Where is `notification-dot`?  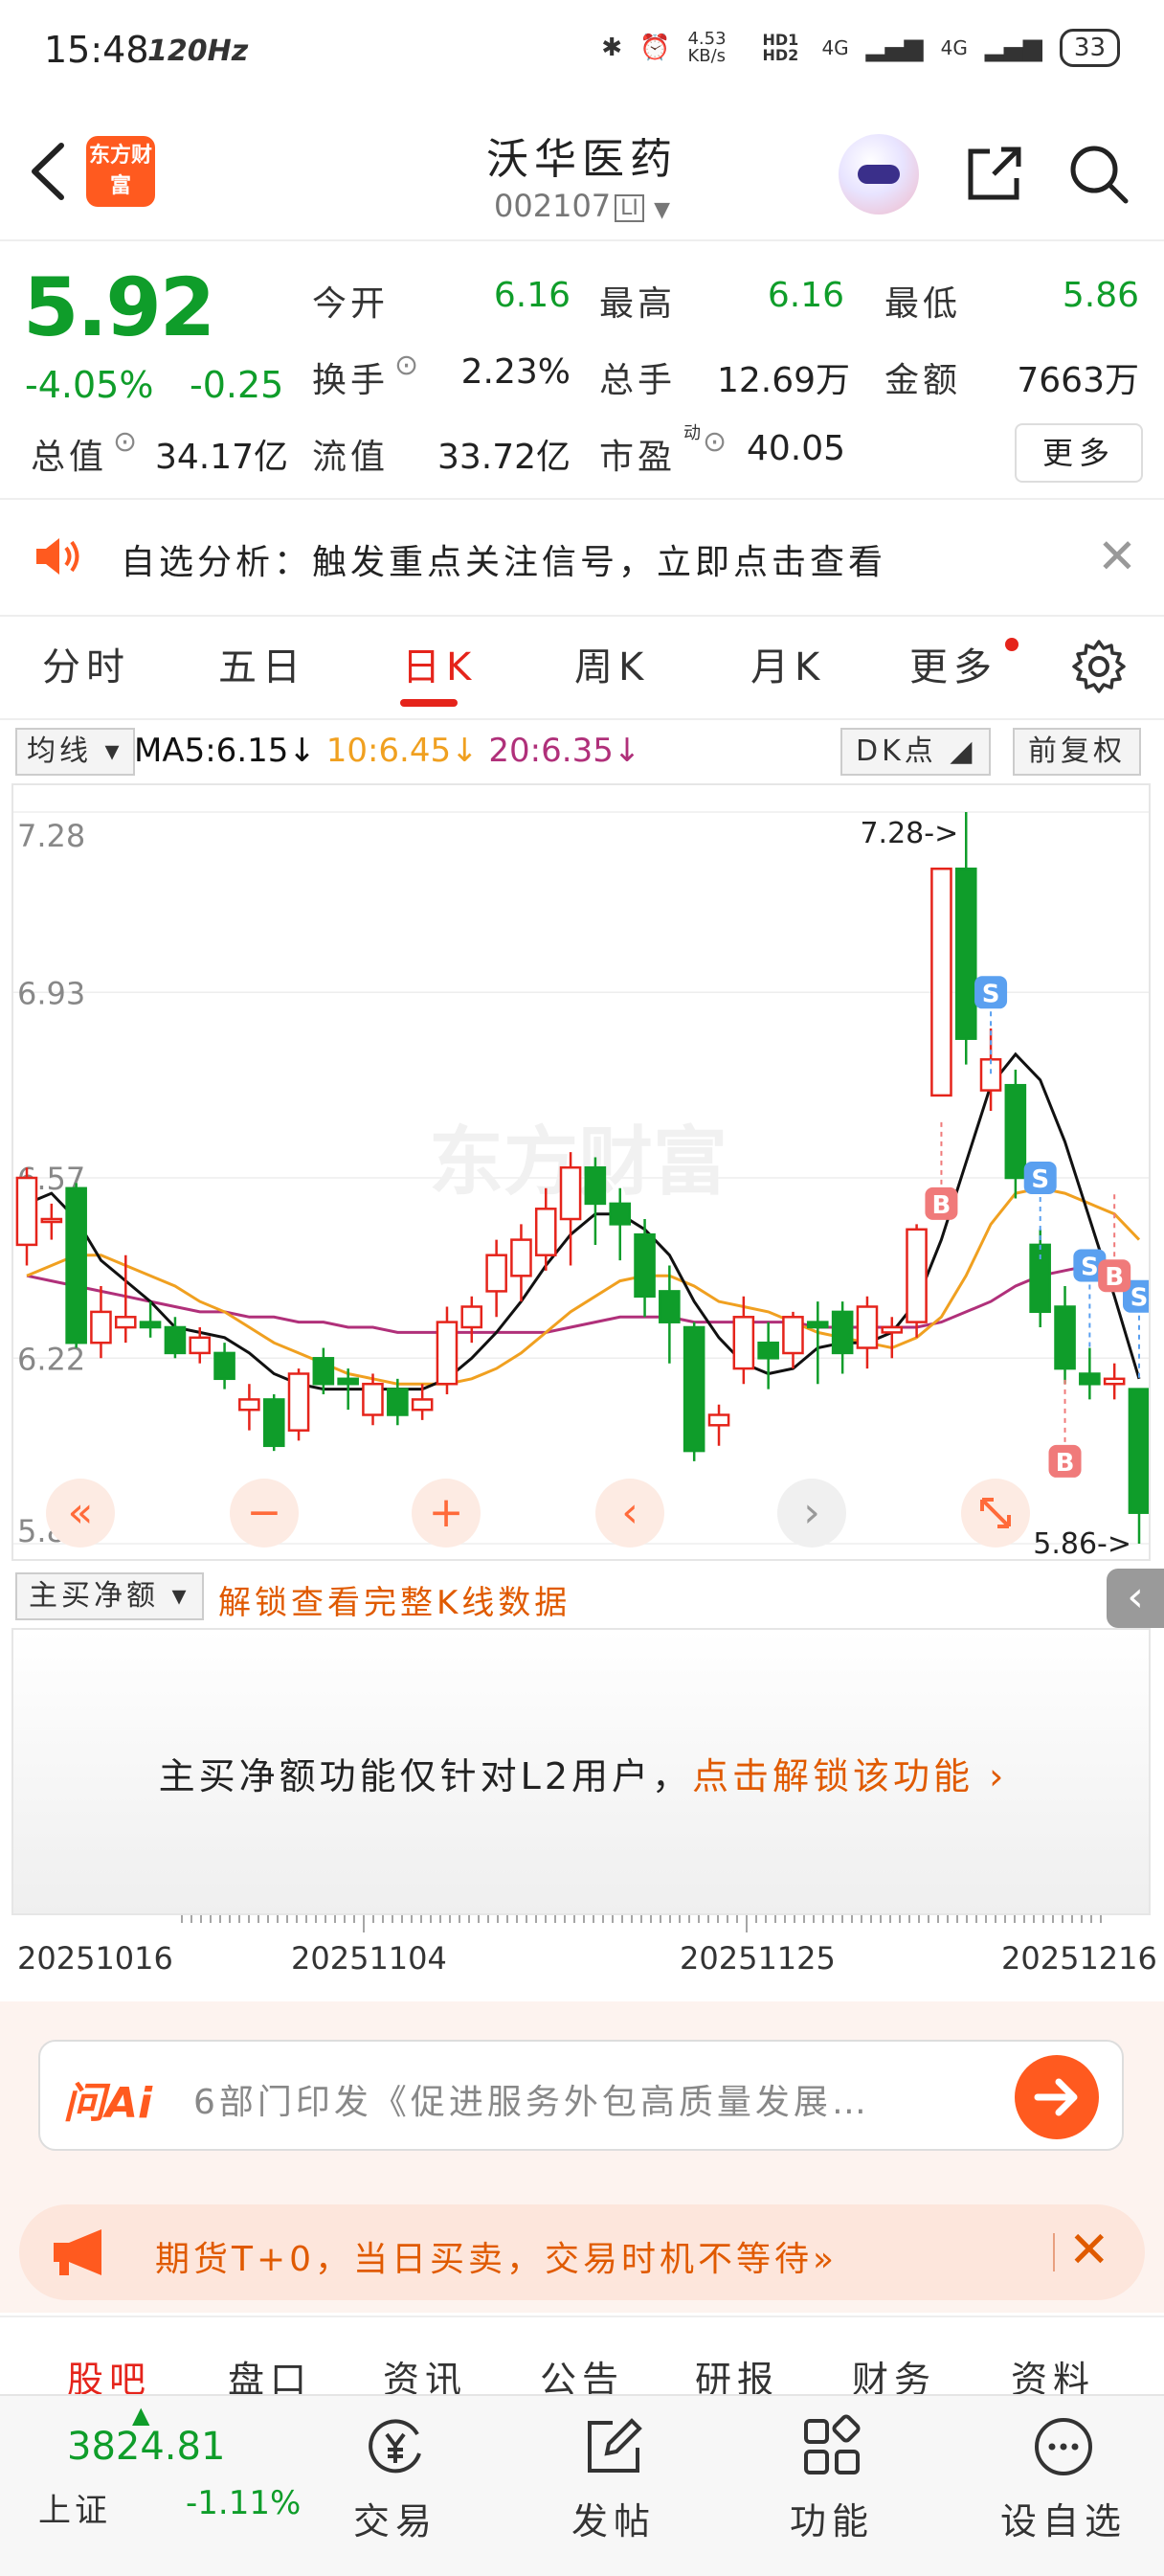 notification-dot is located at coordinates (1012, 644).